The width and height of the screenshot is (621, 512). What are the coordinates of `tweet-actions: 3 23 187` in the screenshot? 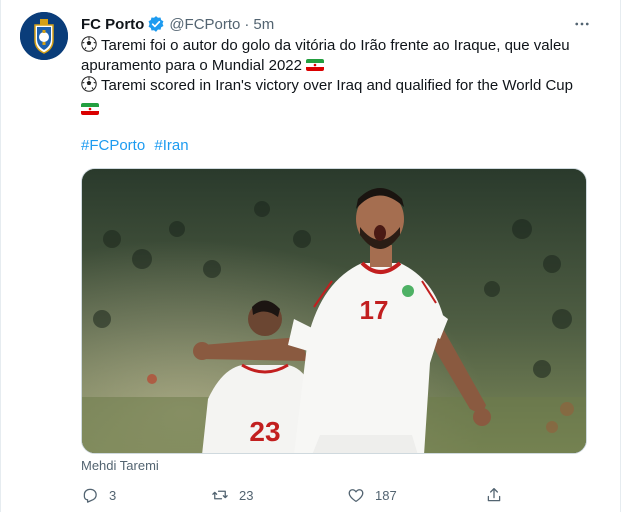 It's located at (301, 495).